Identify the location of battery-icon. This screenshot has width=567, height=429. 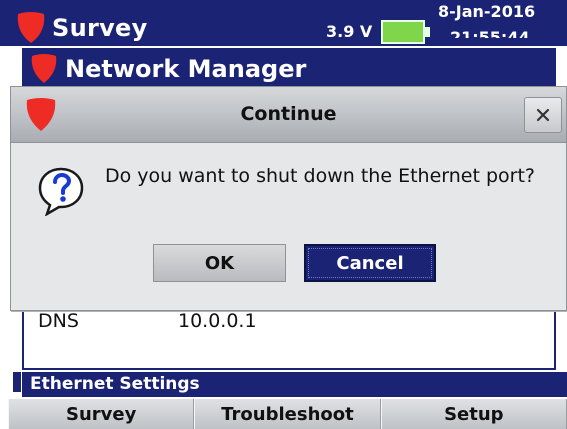
(403, 32).